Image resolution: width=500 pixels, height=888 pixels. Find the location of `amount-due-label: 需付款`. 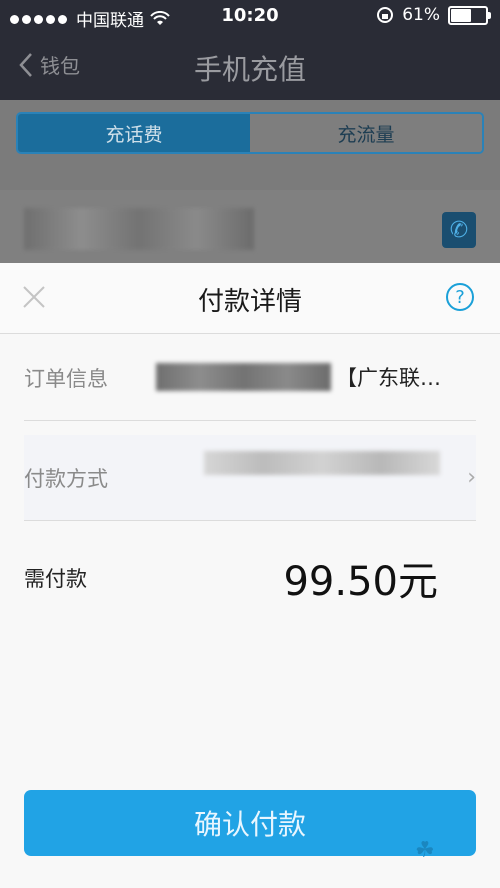

amount-due-label: 需付款 is located at coordinates (55, 579).